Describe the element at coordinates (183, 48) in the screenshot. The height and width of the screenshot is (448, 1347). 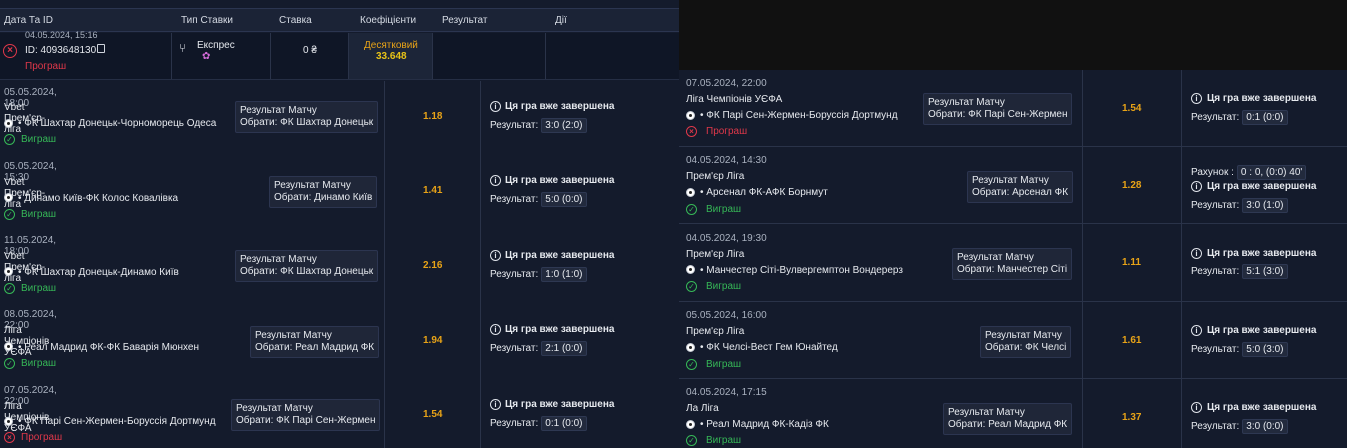
I see `express-branch-icon: ⑂` at that location.